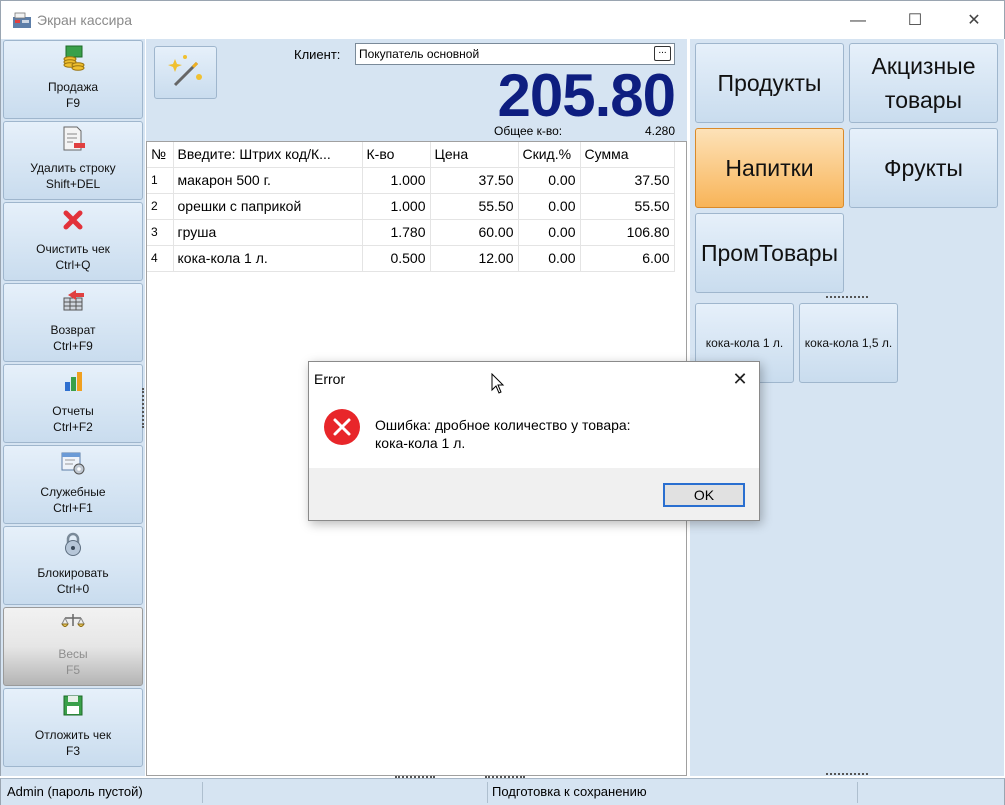  I want to click on item-name: орешки с паприкой, so click(268, 206).